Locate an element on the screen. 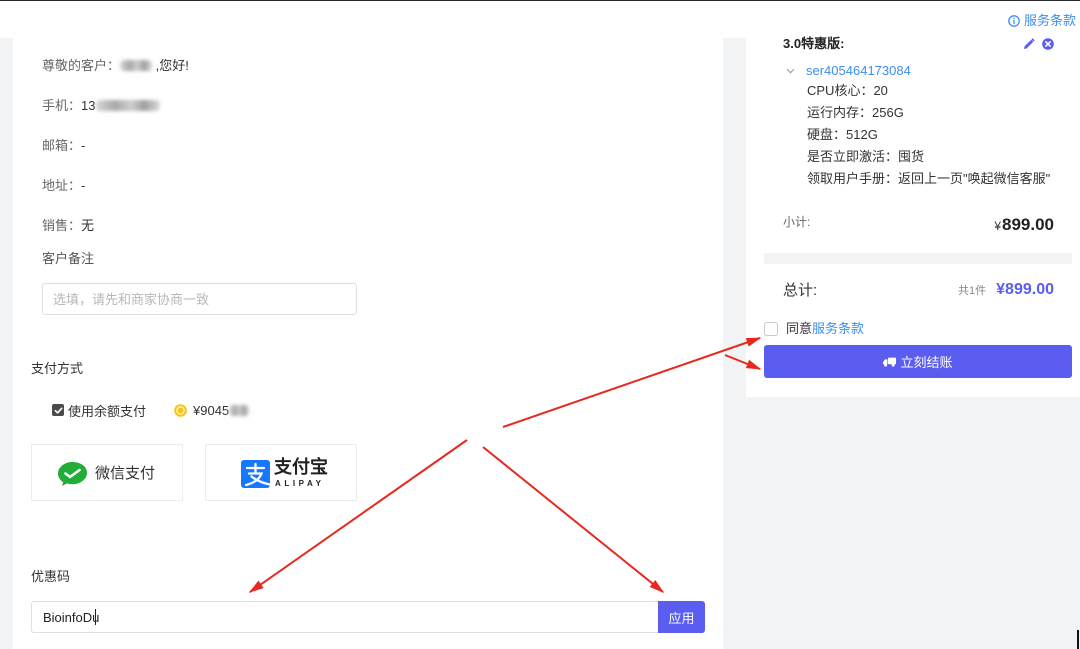 This screenshot has width=1080, height=649. spec-row: 是否立即激活：囤货 is located at coordinates (865, 157).